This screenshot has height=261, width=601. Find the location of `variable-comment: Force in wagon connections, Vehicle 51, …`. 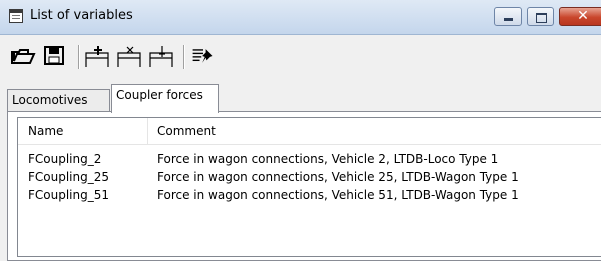

variable-comment: Force in wagon connections, Vehicle 51, … is located at coordinates (338, 195).